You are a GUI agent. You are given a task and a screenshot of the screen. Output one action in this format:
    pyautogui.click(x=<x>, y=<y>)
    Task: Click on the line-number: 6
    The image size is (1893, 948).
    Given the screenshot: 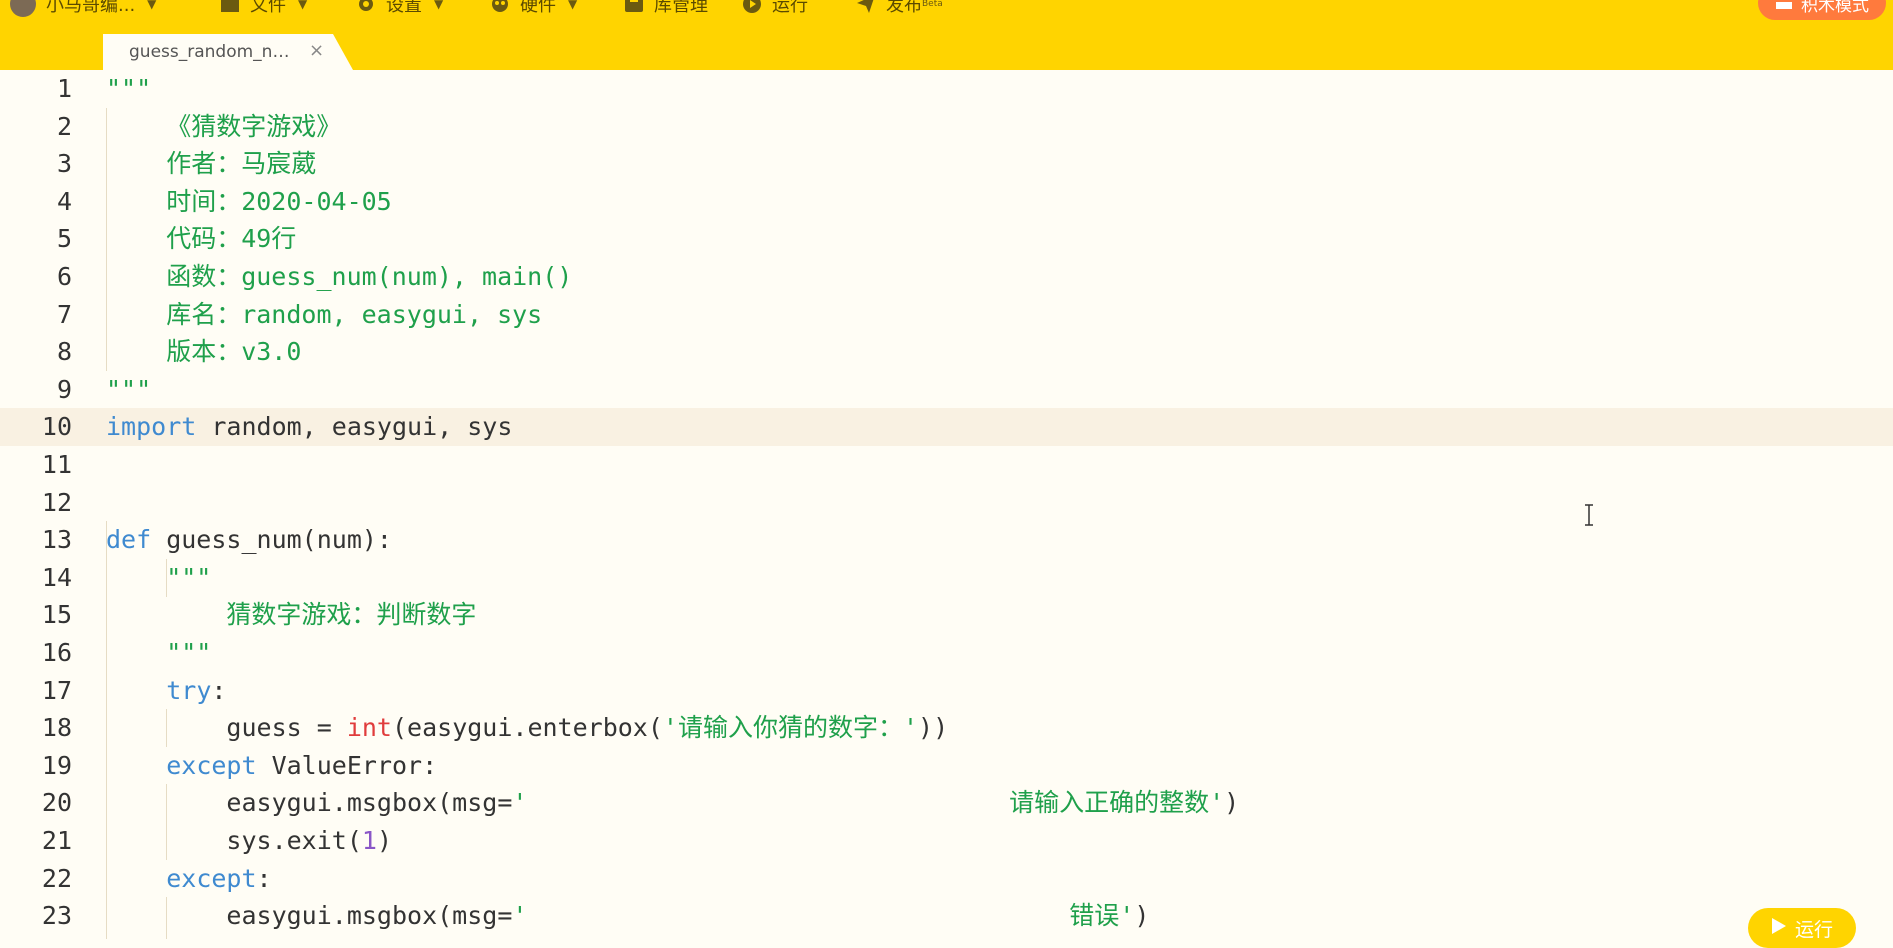 What is the action you would take?
    pyautogui.click(x=64, y=276)
    